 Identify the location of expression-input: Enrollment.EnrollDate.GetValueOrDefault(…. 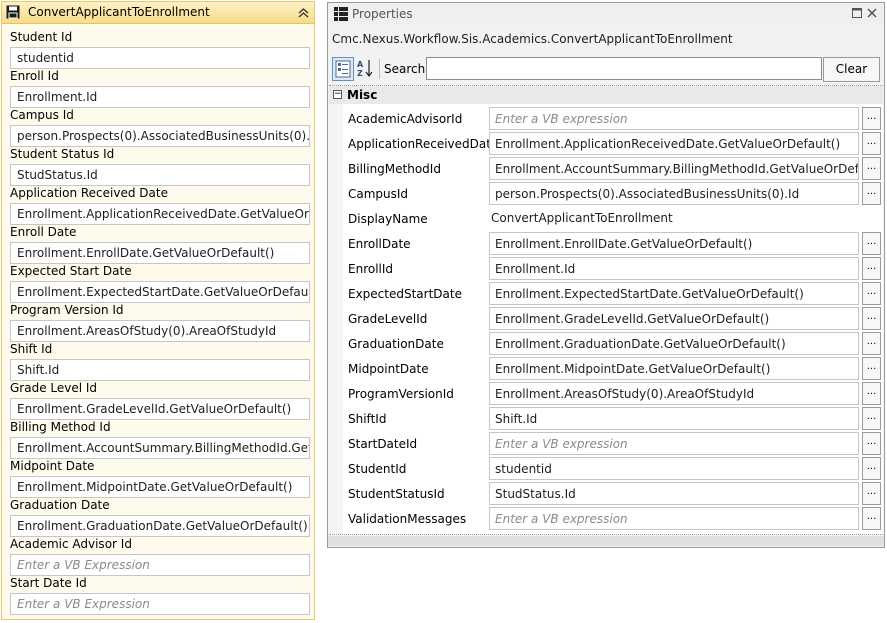
(160, 253).